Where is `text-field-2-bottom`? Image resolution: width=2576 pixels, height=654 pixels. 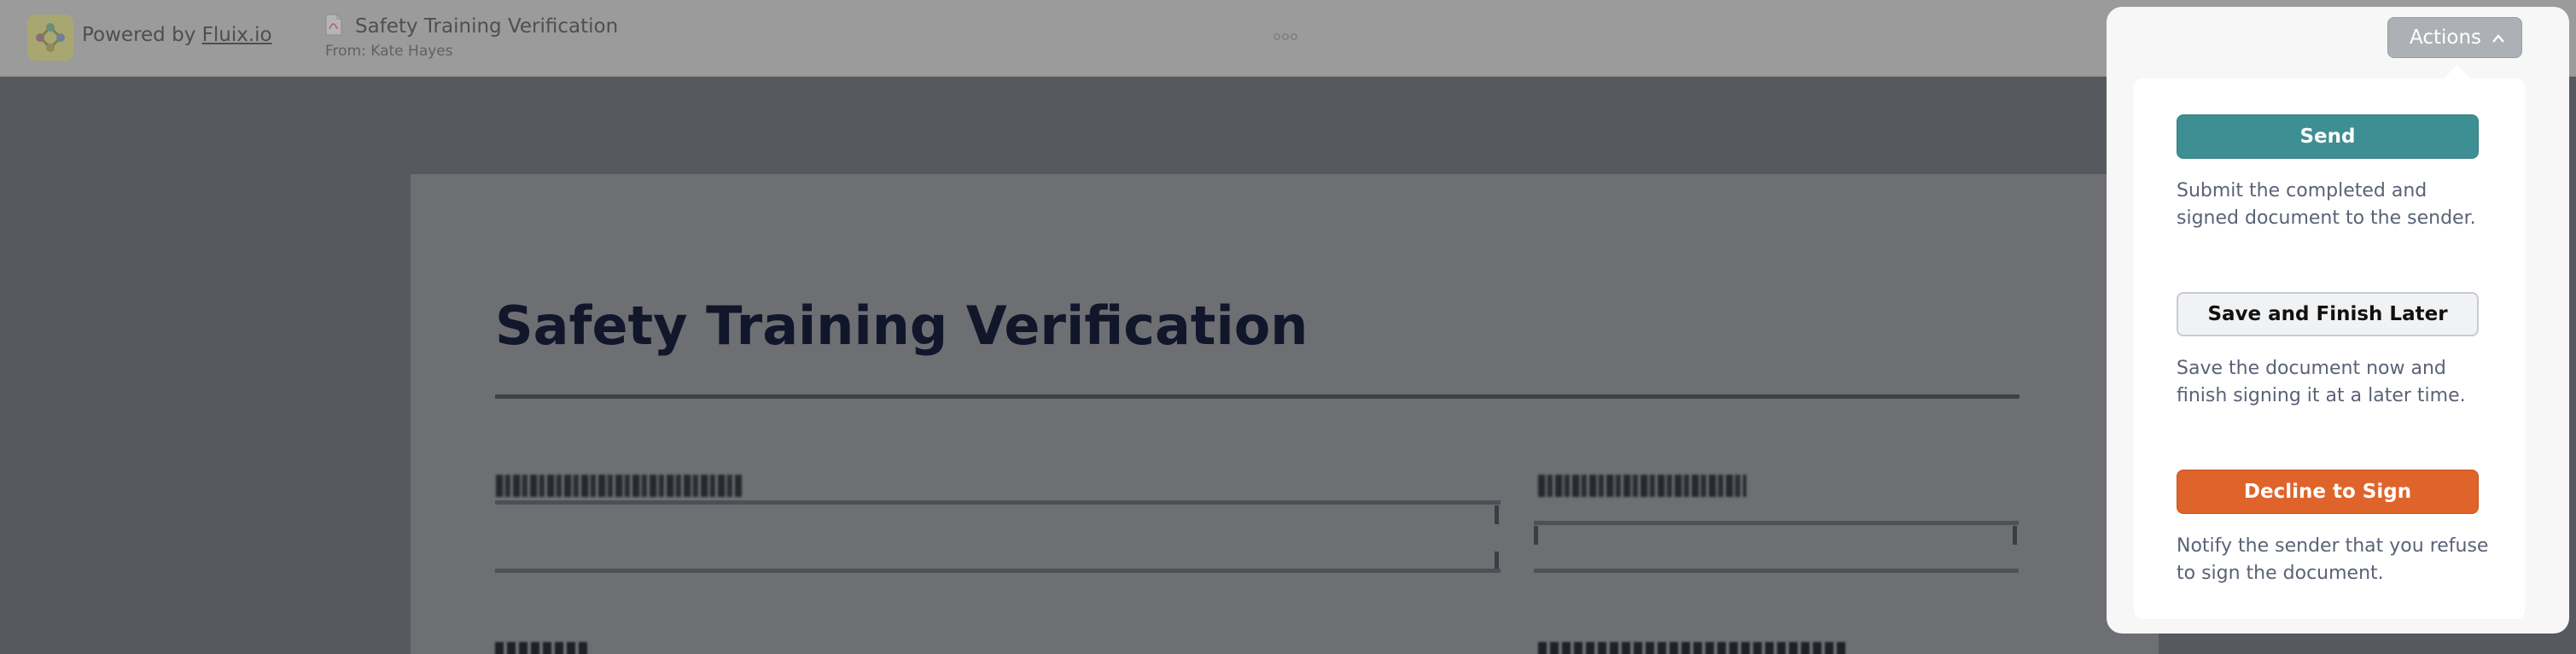
text-field-2-bottom is located at coordinates (1776, 571).